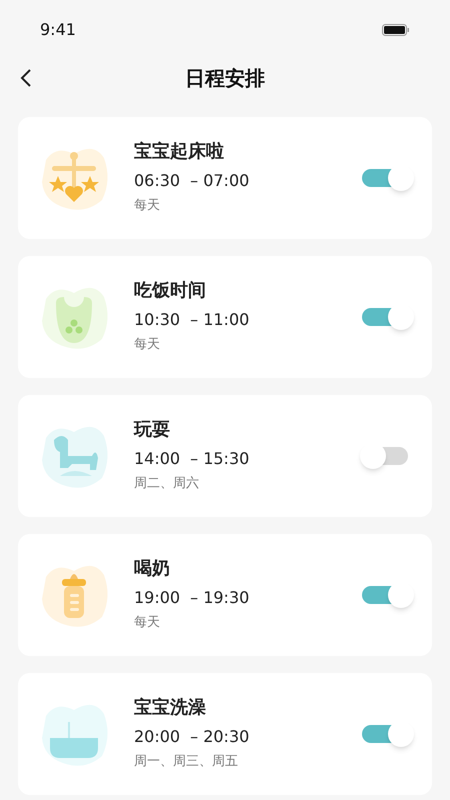 The height and width of the screenshot is (800, 450). What do you see at coordinates (152, 569) in the screenshot?
I see `schedule-title: 喝奶` at bounding box center [152, 569].